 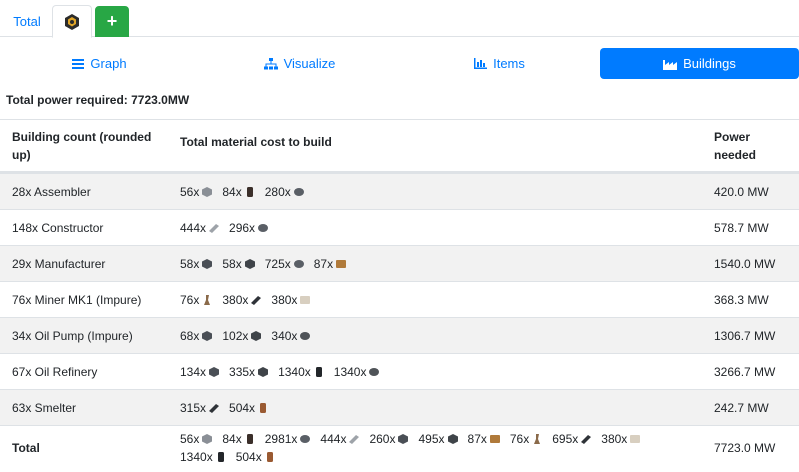 I want to click on iron-rod-icon, so click(x=214, y=408).